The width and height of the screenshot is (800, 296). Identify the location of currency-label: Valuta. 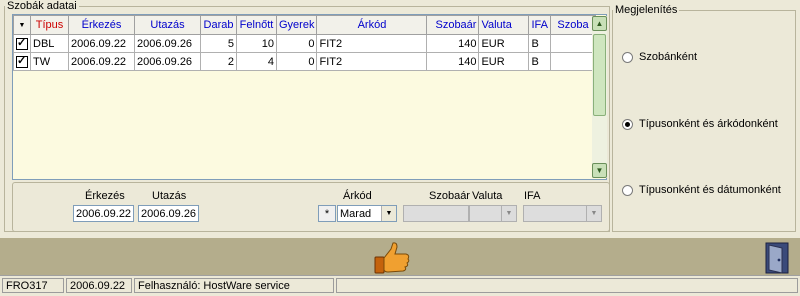
(487, 196).